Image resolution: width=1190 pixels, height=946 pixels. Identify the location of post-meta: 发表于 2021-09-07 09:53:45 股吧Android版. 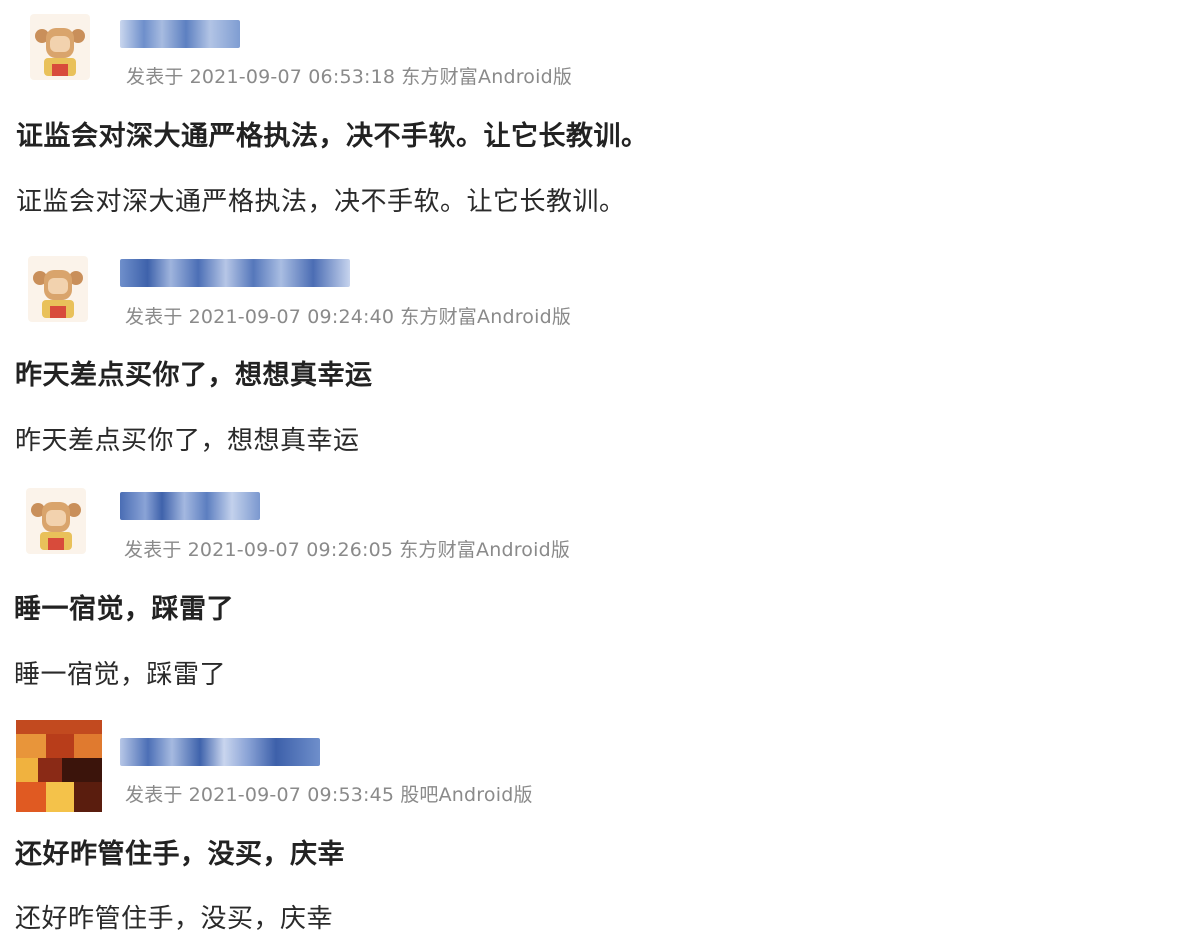
(332, 793).